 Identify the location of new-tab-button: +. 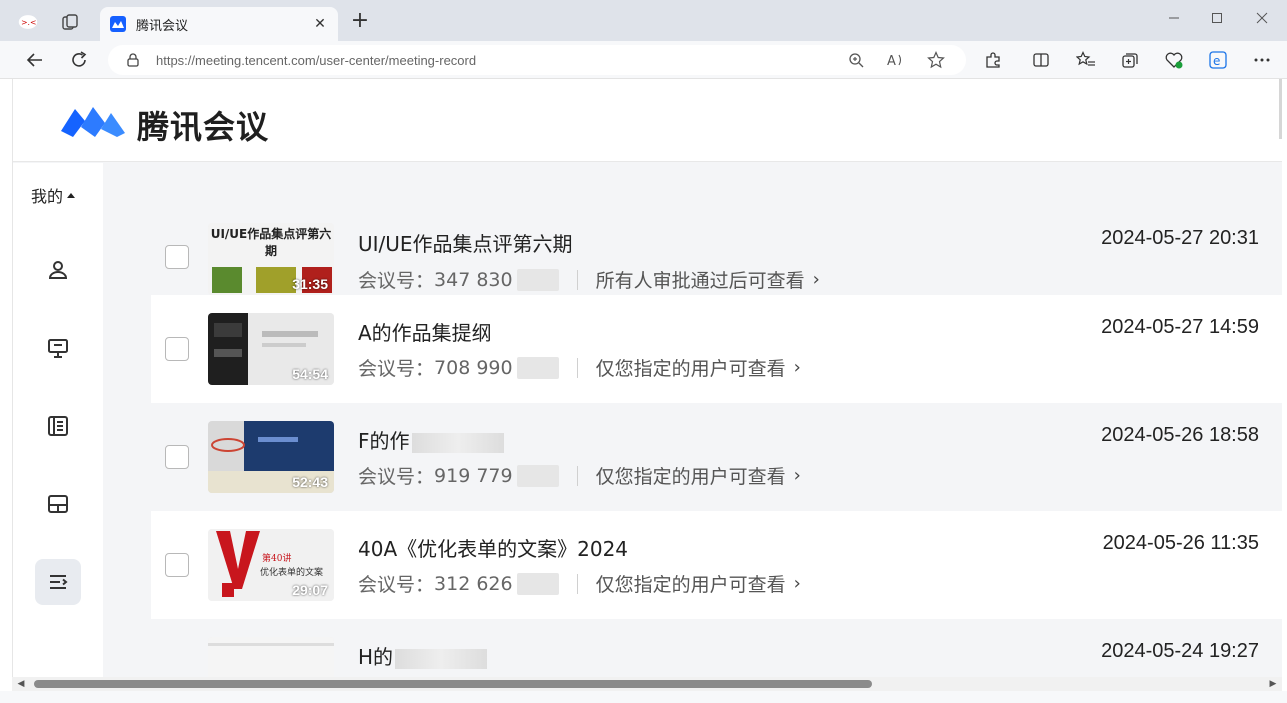
(360, 21).